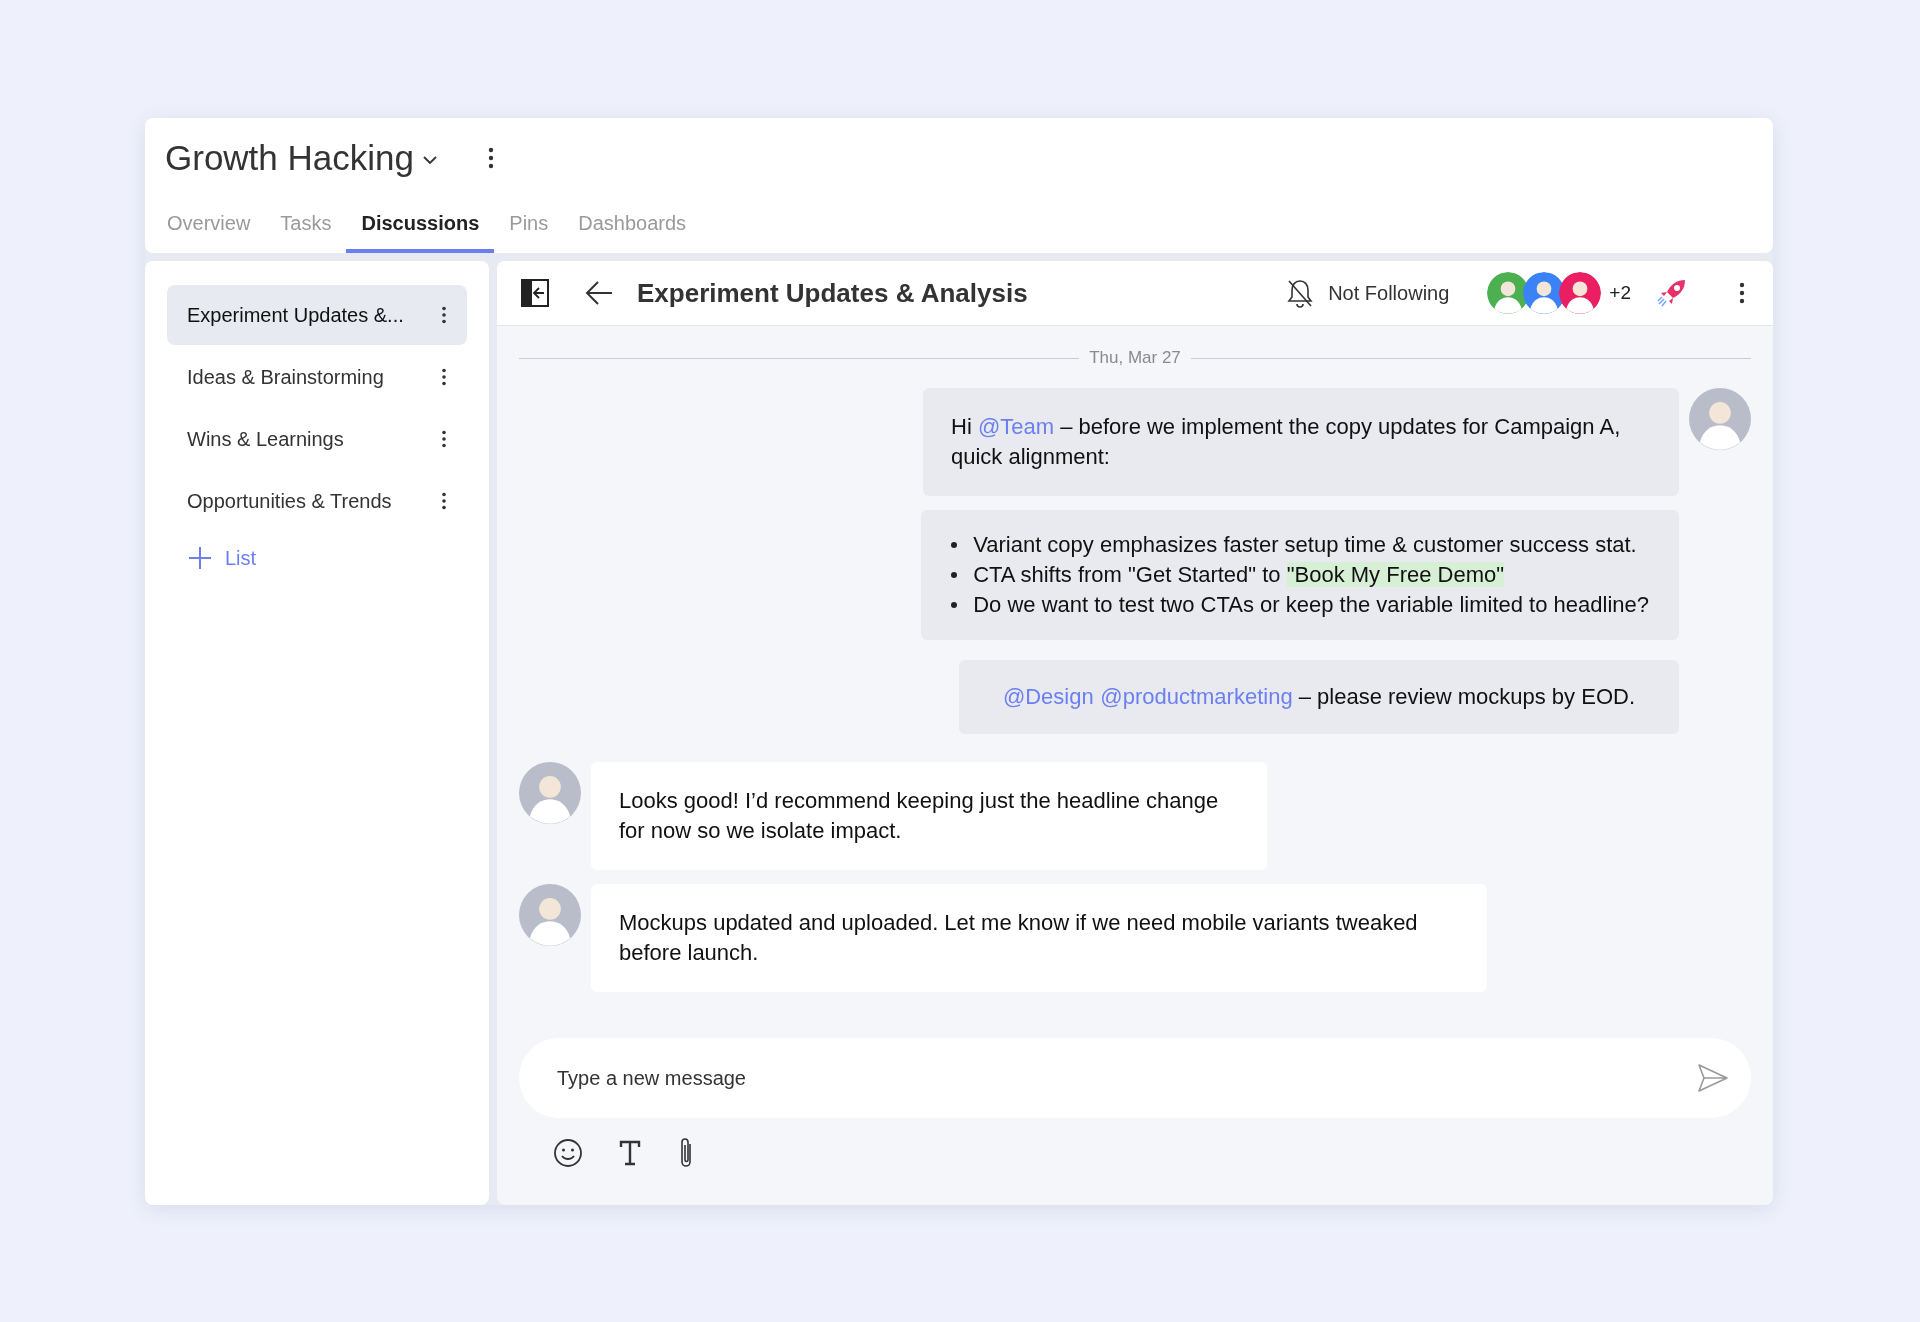  Describe the element at coordinates (599, 293) in the screenshot. I see `back-arrow-icon` at that location.